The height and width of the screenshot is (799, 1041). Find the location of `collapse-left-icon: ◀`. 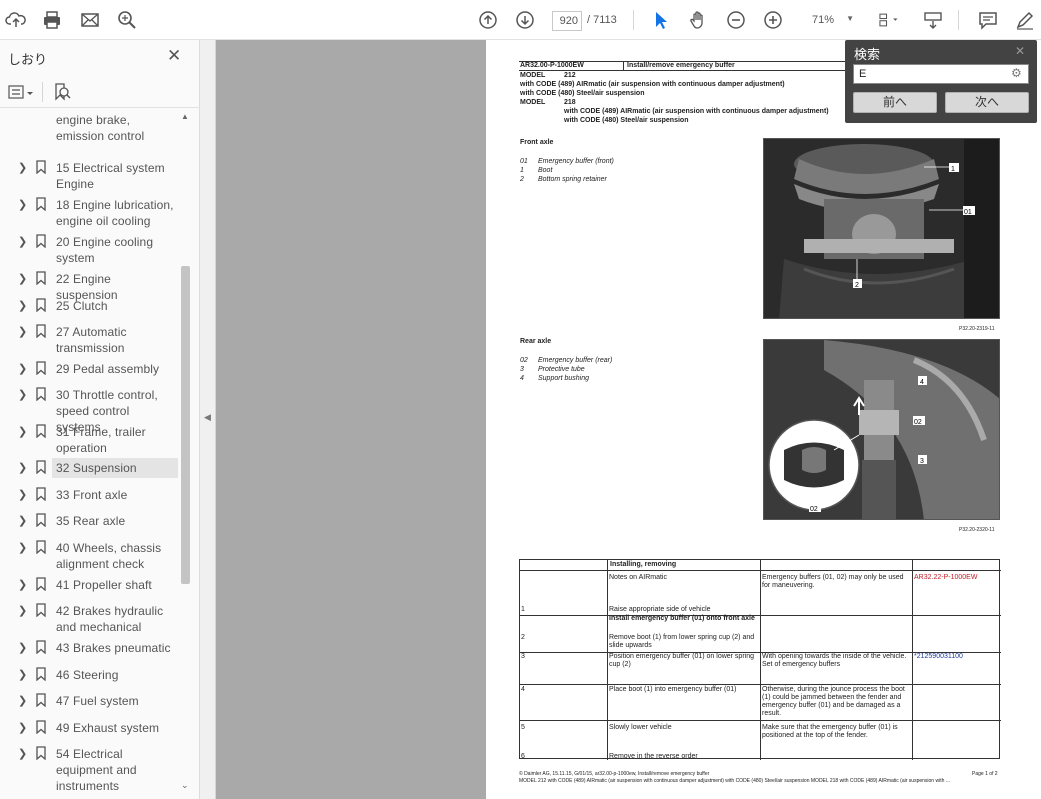

collapse-left-icon: ◀ is located at coordinates (207, 417).